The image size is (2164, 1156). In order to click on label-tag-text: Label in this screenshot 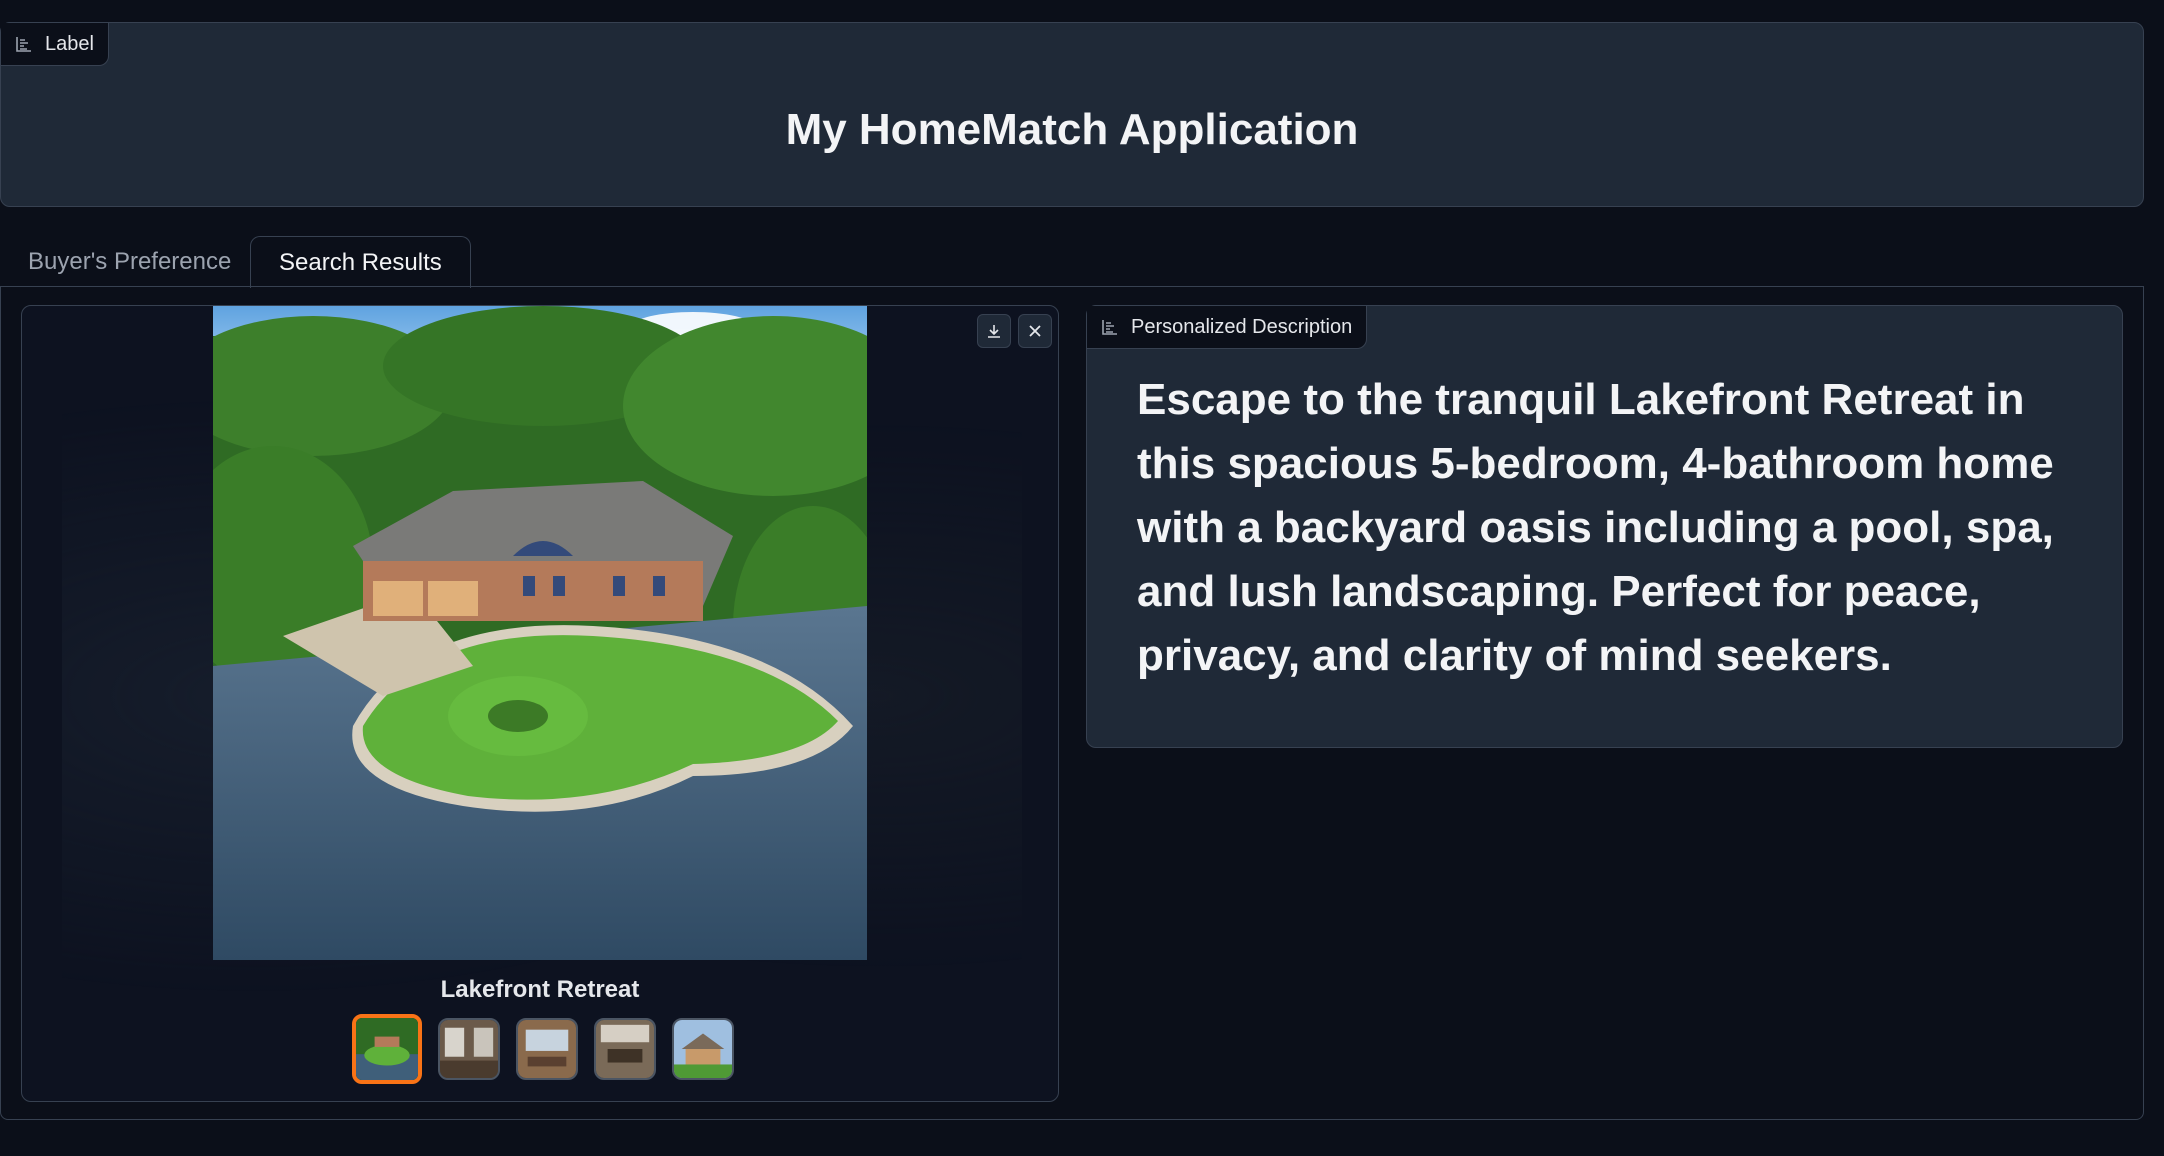, I will do `click(69, 43)`.